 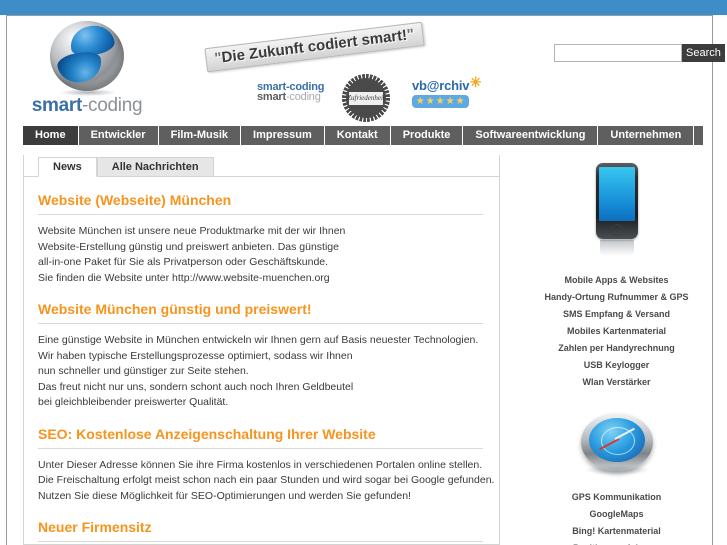 I want to click on nav-item-impressum: Impressum, so click(x=283, y=135).